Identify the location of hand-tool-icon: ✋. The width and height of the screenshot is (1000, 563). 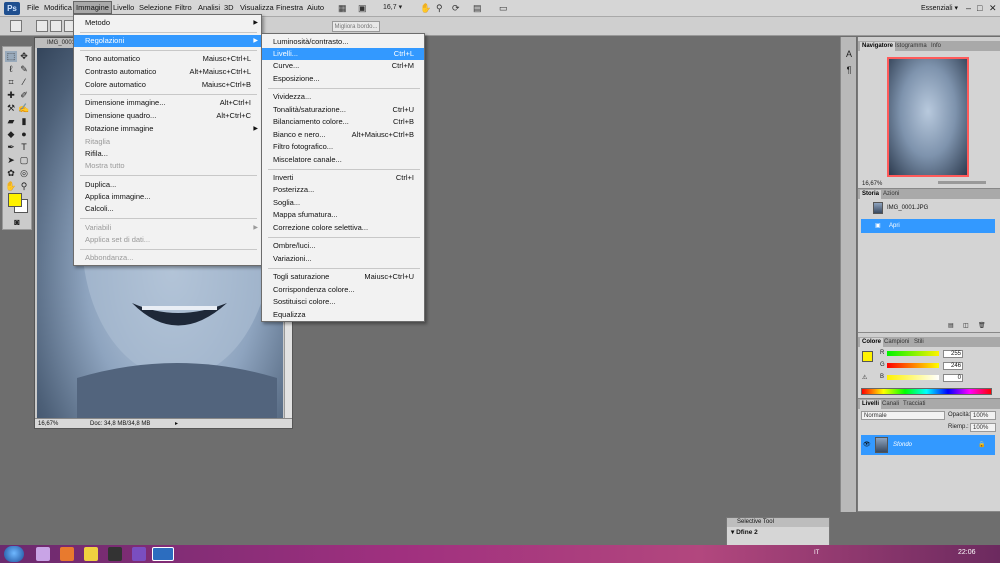
(425, 8).